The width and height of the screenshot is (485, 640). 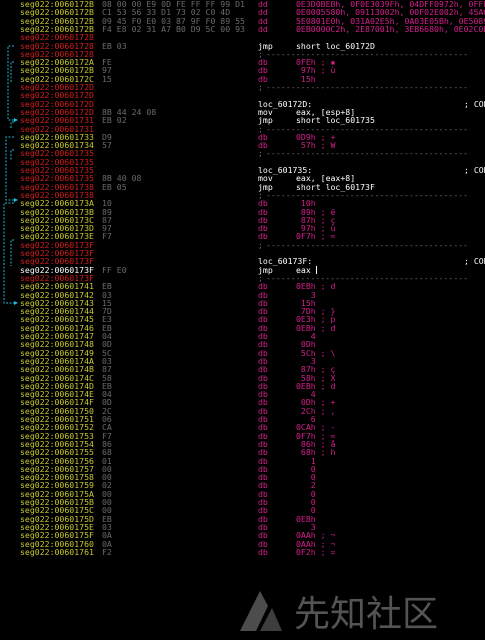 I want to click on row-operand: 0F2h ; =, so click(x=316, y=551).